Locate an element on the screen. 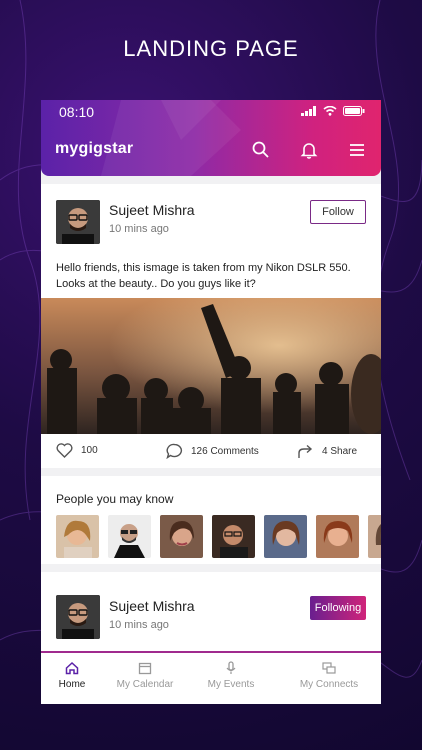 The height and width of the screenshot is (750, 422). section-title: People you may know is located at coordinates (115, 499).